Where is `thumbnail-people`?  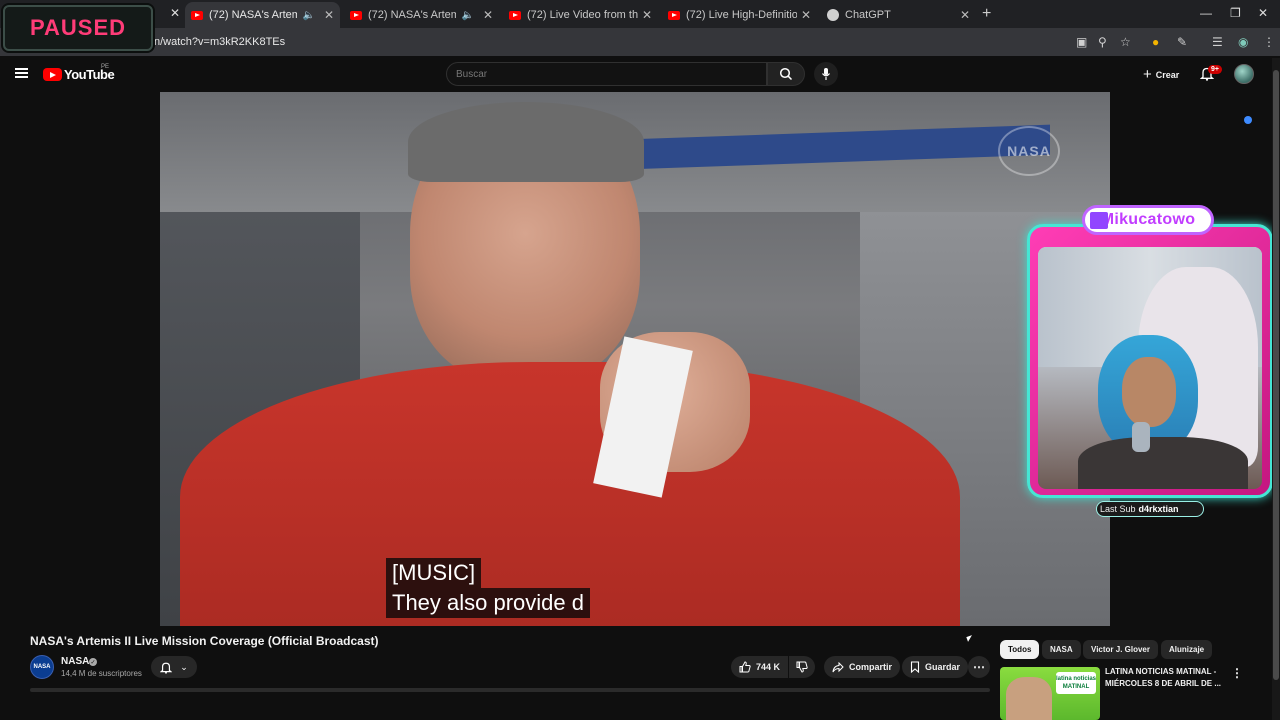 thumbnail-people is located at coordinates (1029, 698).